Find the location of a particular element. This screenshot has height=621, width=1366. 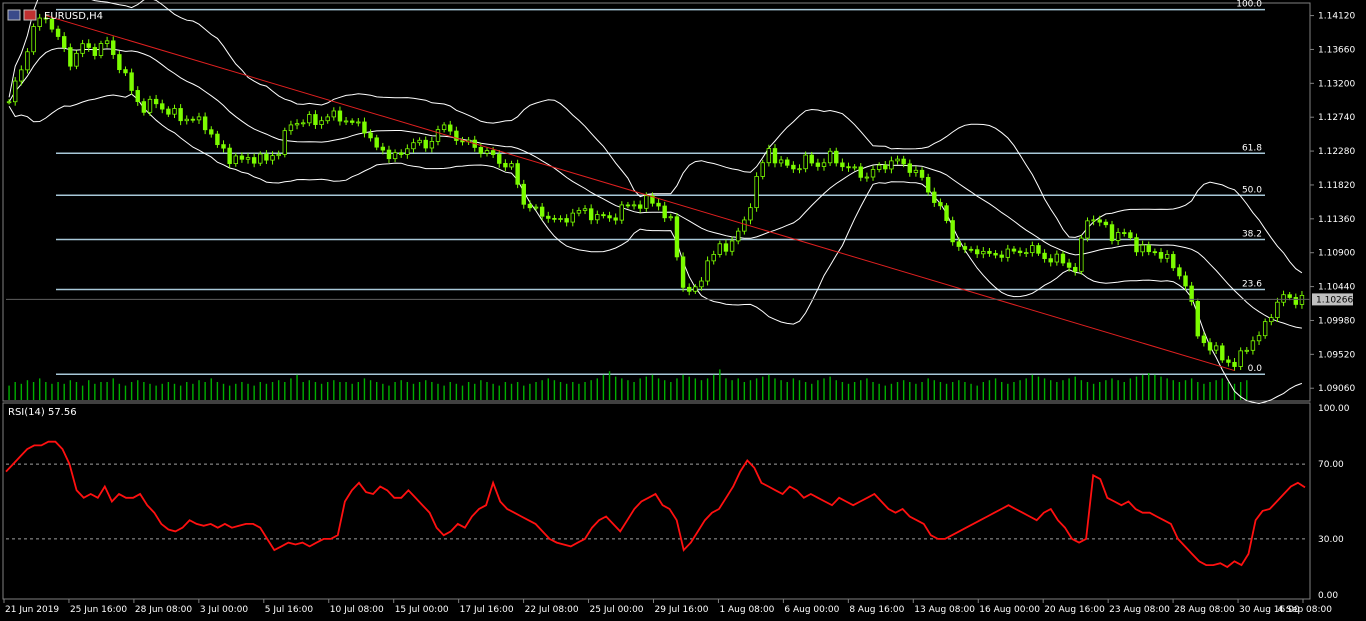

time-tick-label: 8 Aug 16:00 is located at coordinates (876, 610).